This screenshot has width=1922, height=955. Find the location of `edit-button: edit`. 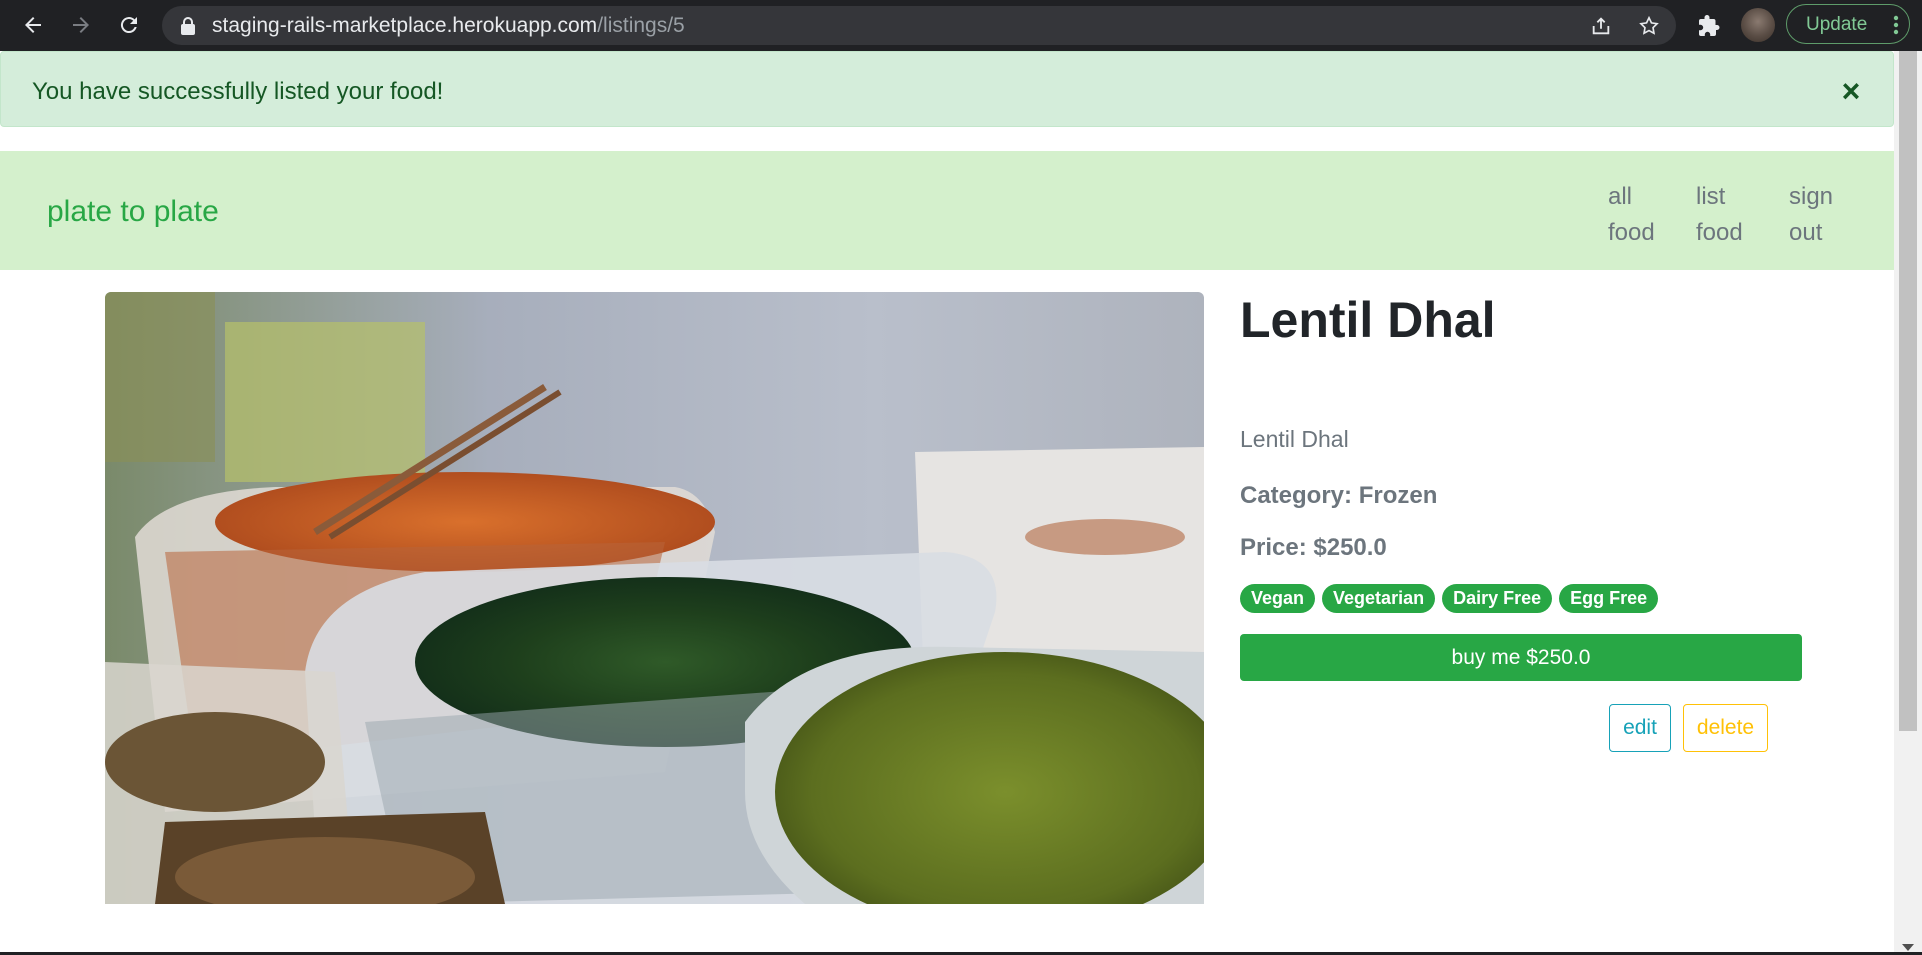

edit-button: edit is located at coordinates (1640, 728).